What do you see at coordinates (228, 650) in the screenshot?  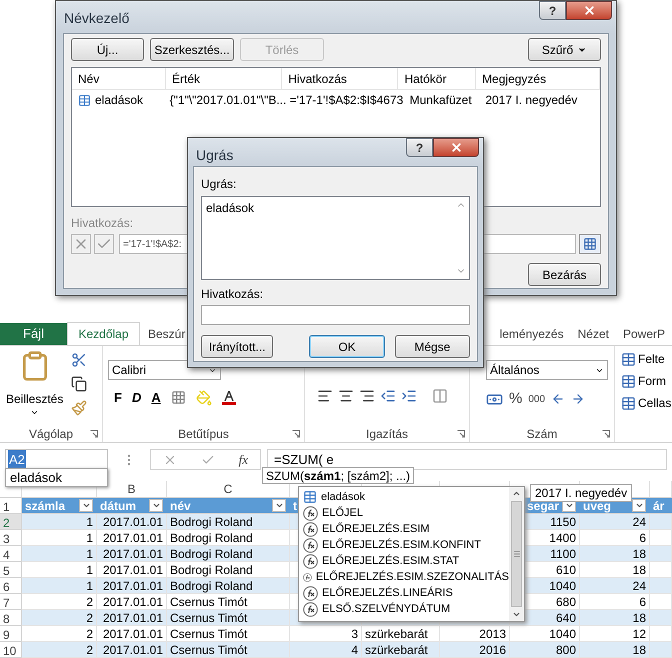 I see `table-cell: Csernus Timót` at bounding box center [228, 650].